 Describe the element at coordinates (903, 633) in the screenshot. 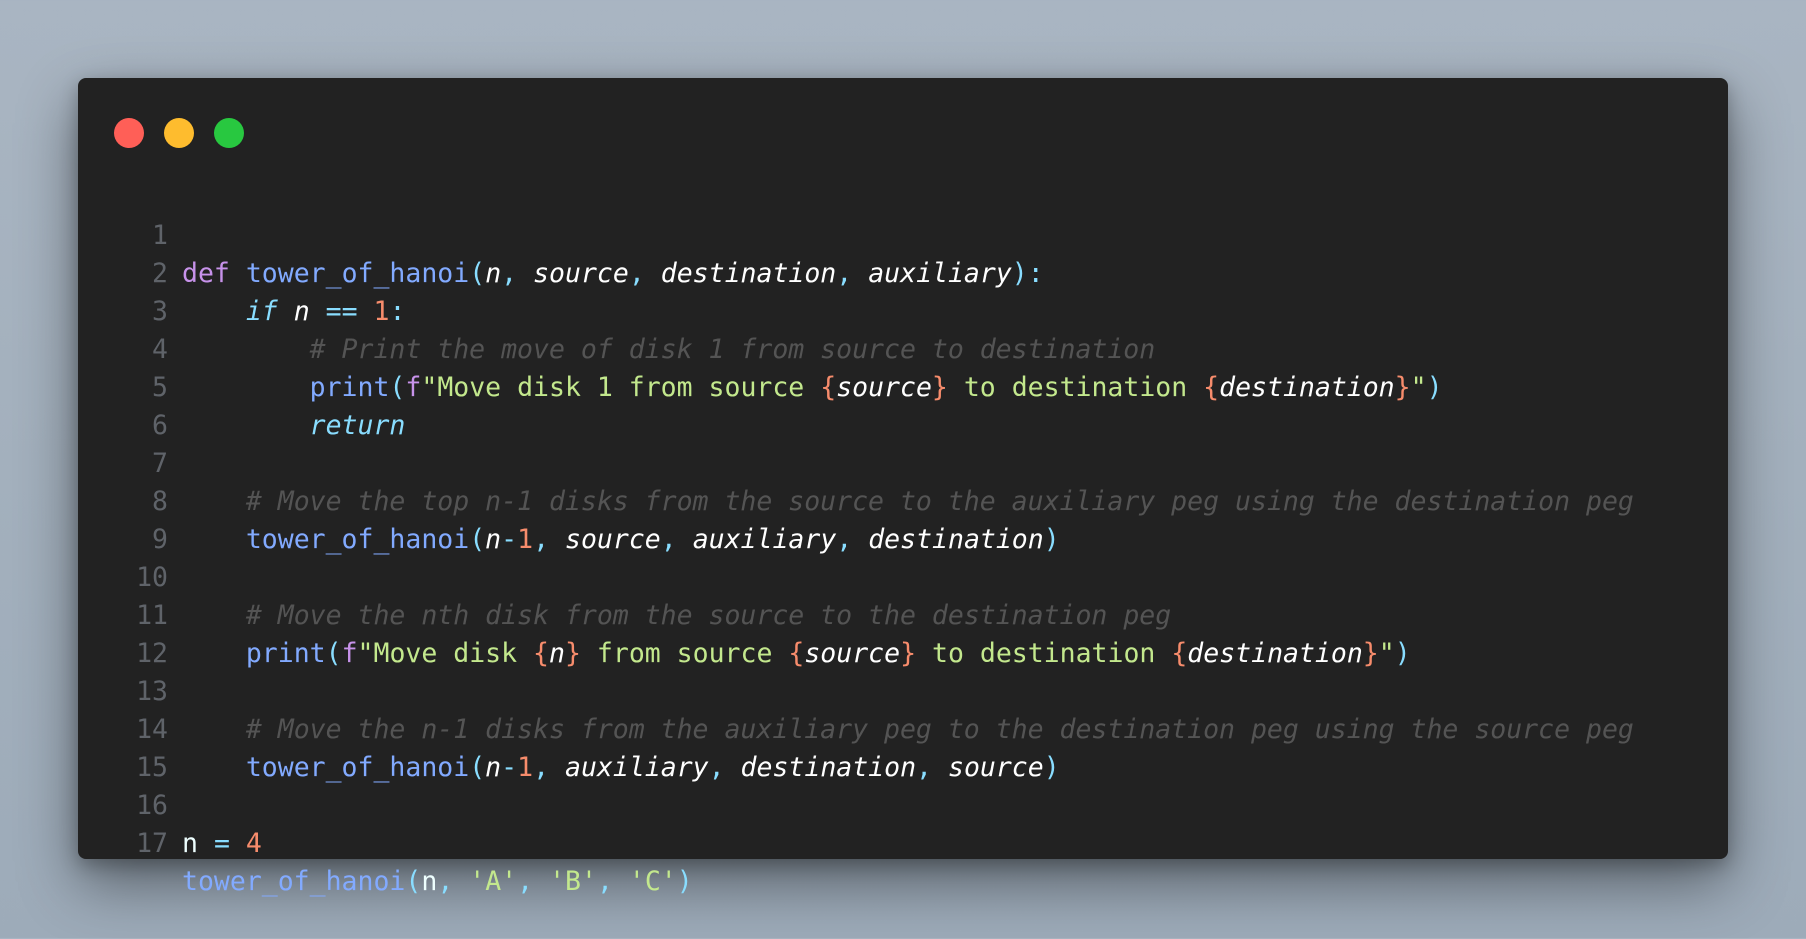

I see `code-line: 12` at that location.